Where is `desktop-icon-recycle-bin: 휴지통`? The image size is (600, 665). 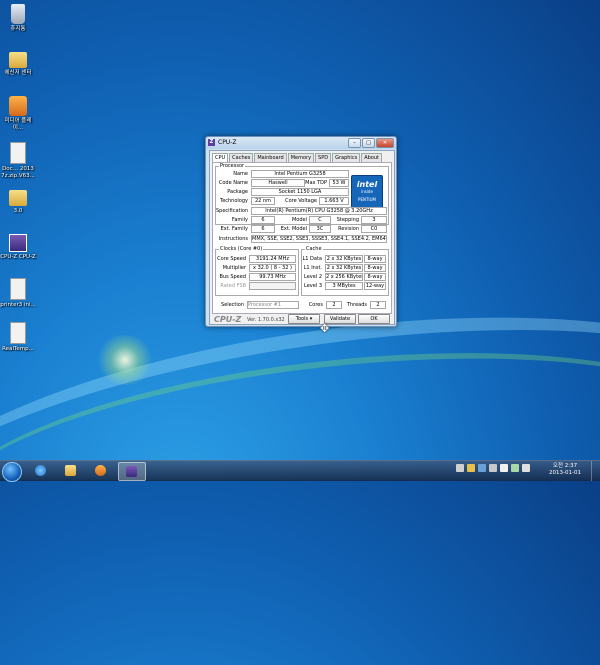 desktop-icon-recycle-bin: 휴지통 is located at coordinates (18, 18).